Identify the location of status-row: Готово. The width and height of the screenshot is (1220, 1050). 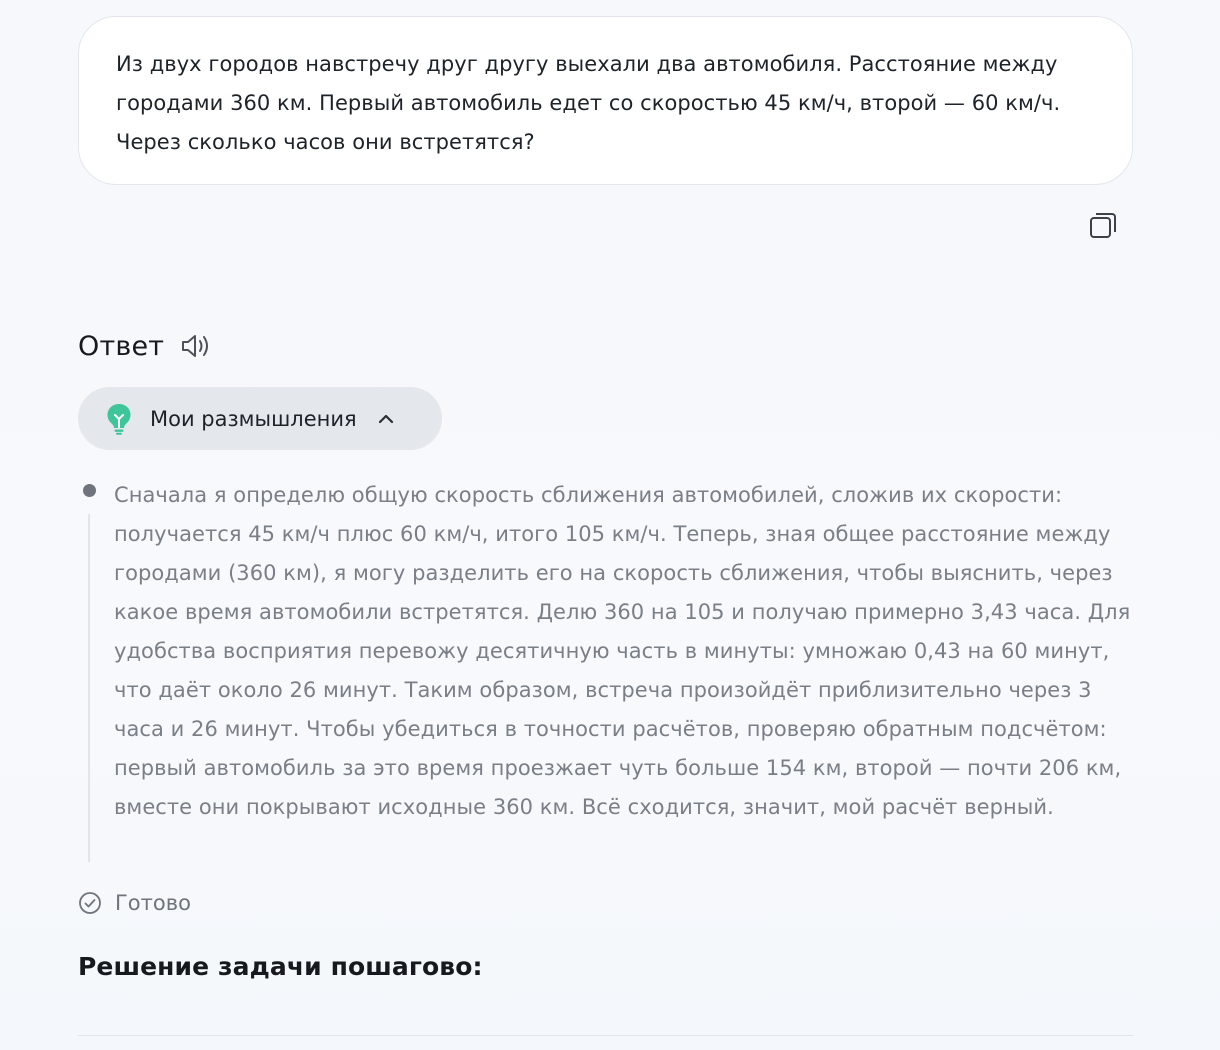
(134, 903).